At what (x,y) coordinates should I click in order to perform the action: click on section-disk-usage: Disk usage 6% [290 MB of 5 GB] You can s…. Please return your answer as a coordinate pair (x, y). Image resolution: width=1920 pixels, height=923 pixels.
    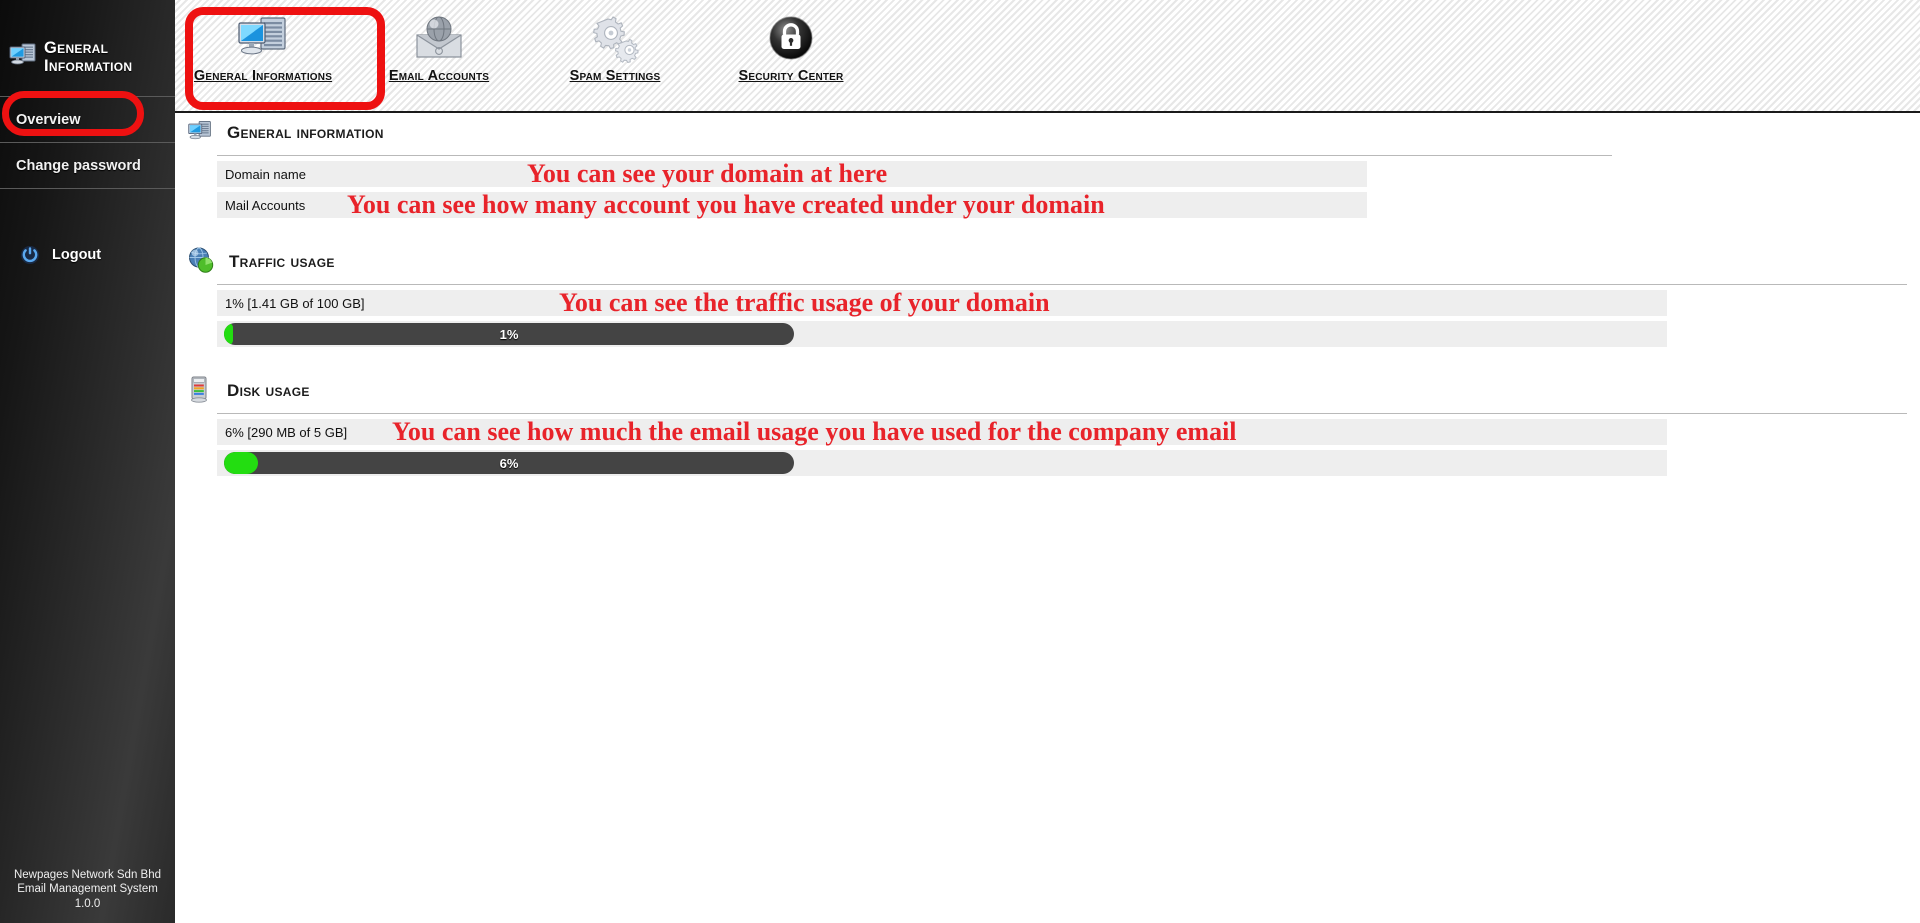
    Looking at the image, I should click on (1047, 423).